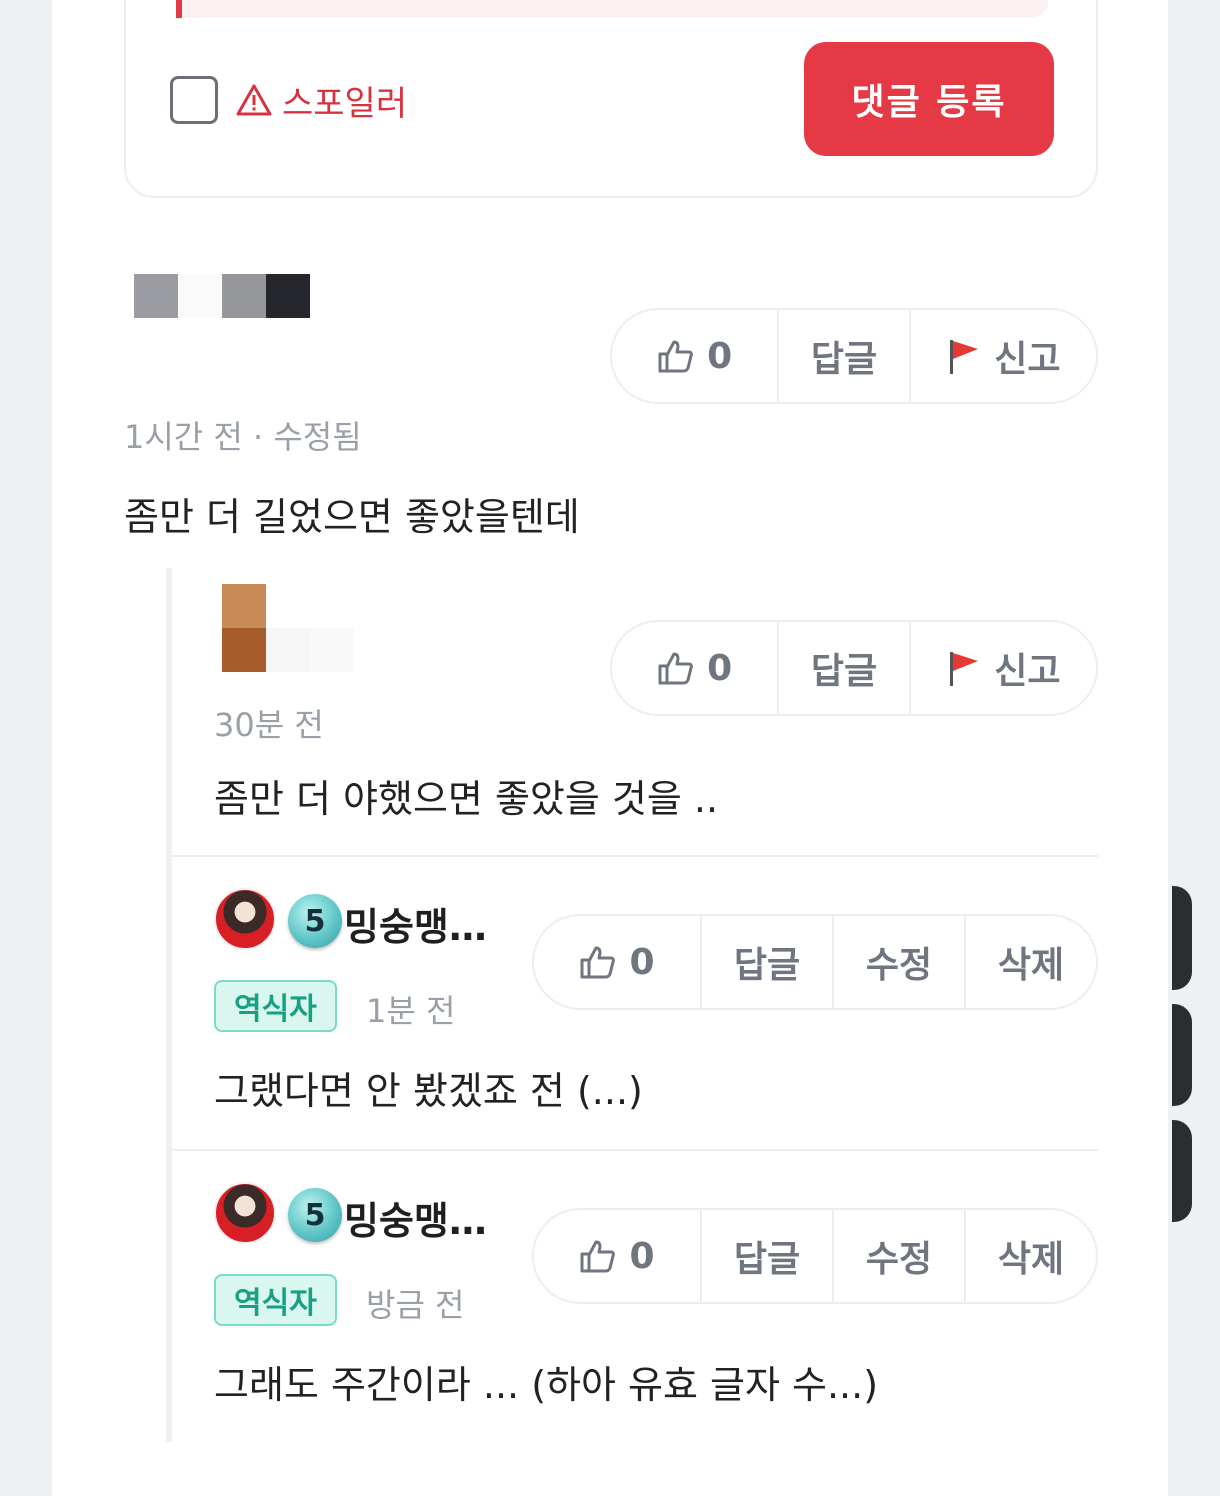  What do you see at coordinates (611, 99) in the screenshot?
I see `comment-composer: 스포일러 댓글 등록` at bounding box center [611, 99].